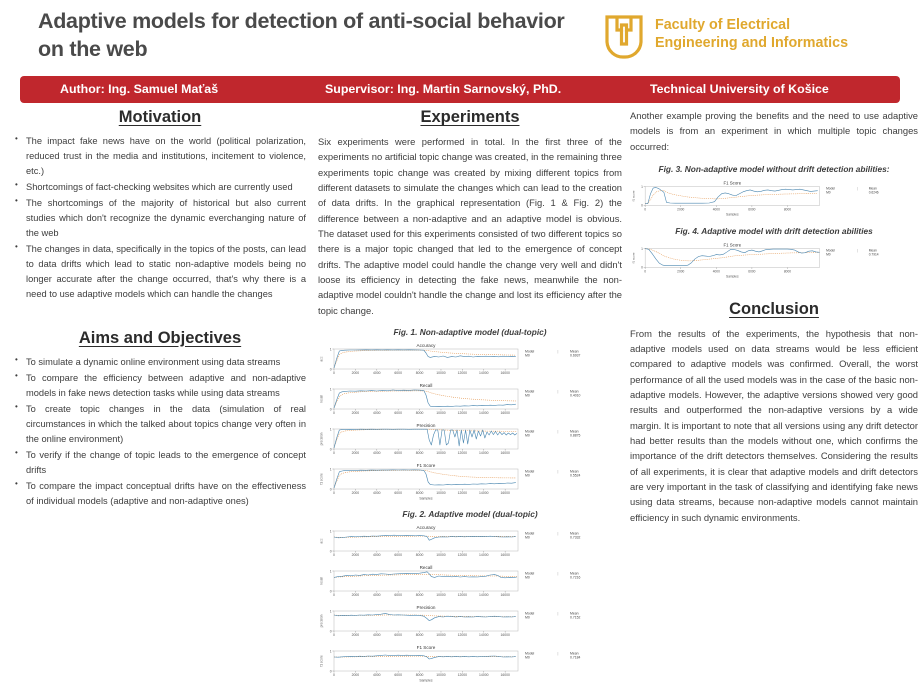  Describe the element at coordinates (874, 193) in the screenshot. I see `svg-text: 0.6246` at that location.